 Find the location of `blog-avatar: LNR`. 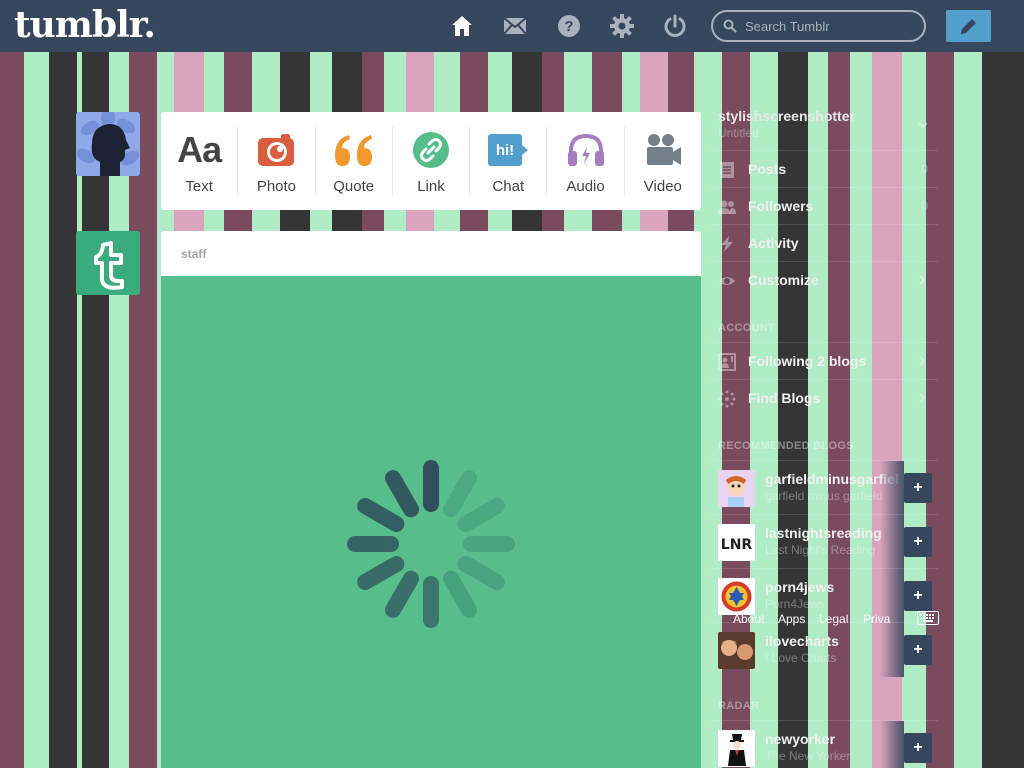

blog-avatar: LNR is located at coordinates (736, 542).